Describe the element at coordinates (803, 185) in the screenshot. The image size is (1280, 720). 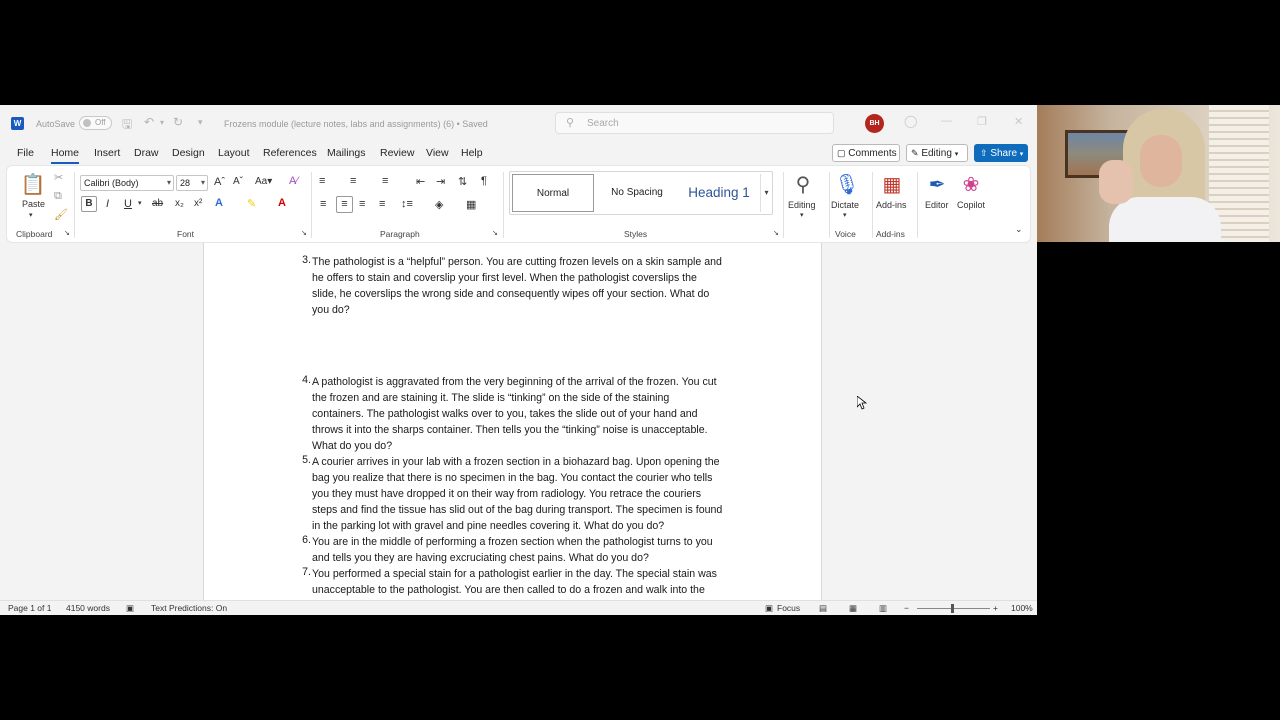
I see `find-icon: ⚲` at that location.